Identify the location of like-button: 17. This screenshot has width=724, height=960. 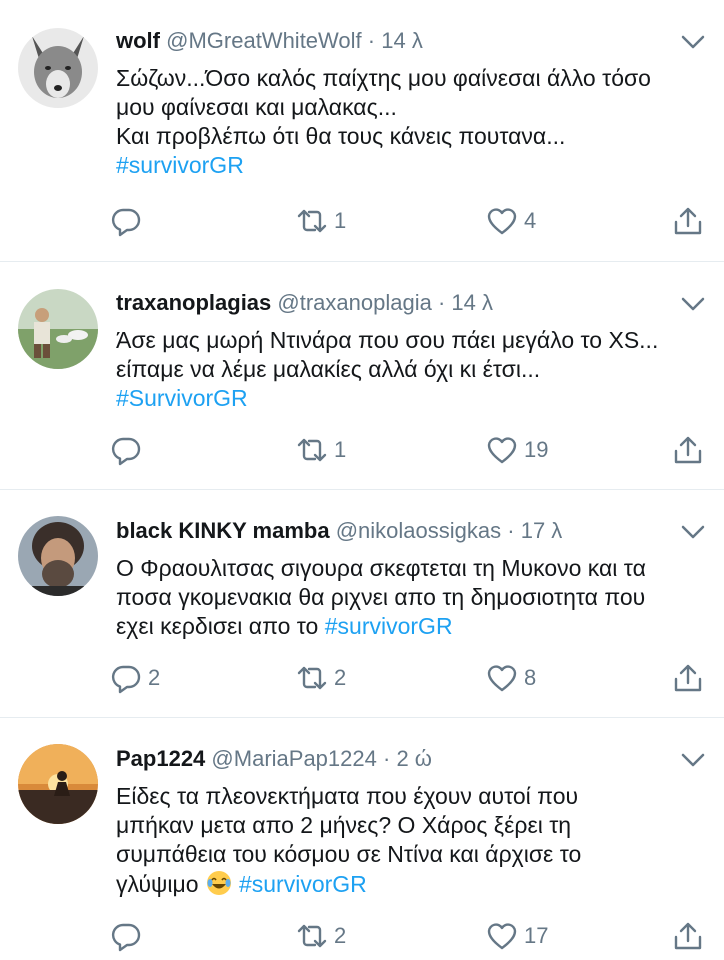
(517, 936).